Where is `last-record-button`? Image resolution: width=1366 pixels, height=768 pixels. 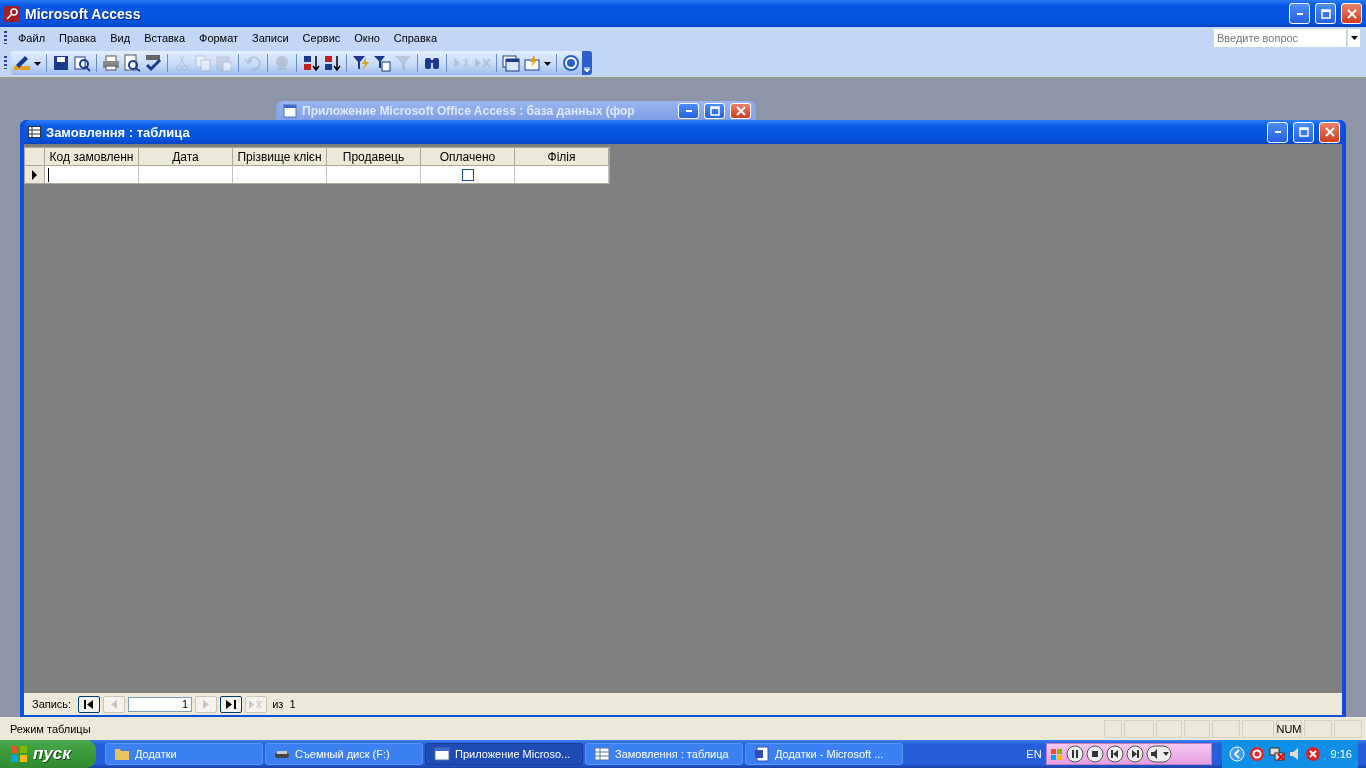 last-record-button is located at coordinates (231, 704).